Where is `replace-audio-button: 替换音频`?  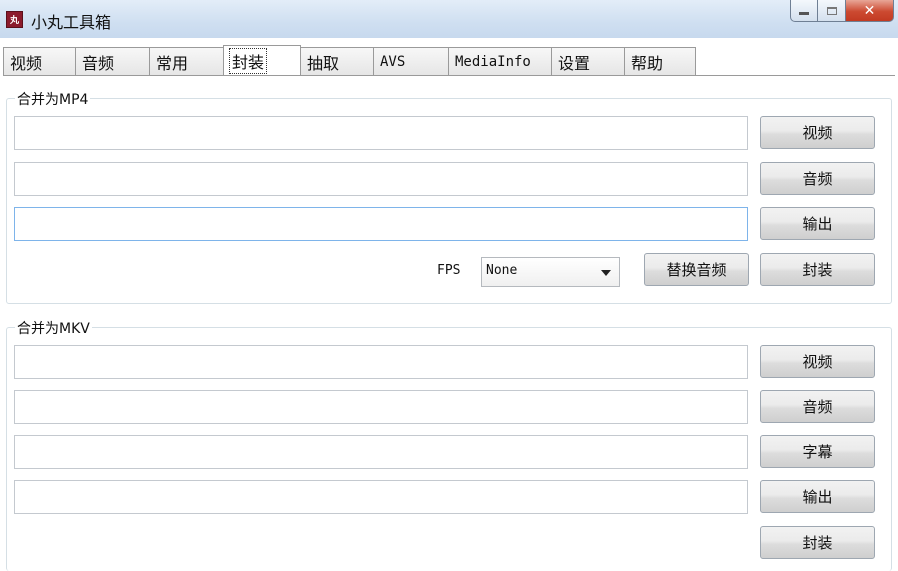 replace-audio-button: 替换音频 is located at coordinates (696, 269).